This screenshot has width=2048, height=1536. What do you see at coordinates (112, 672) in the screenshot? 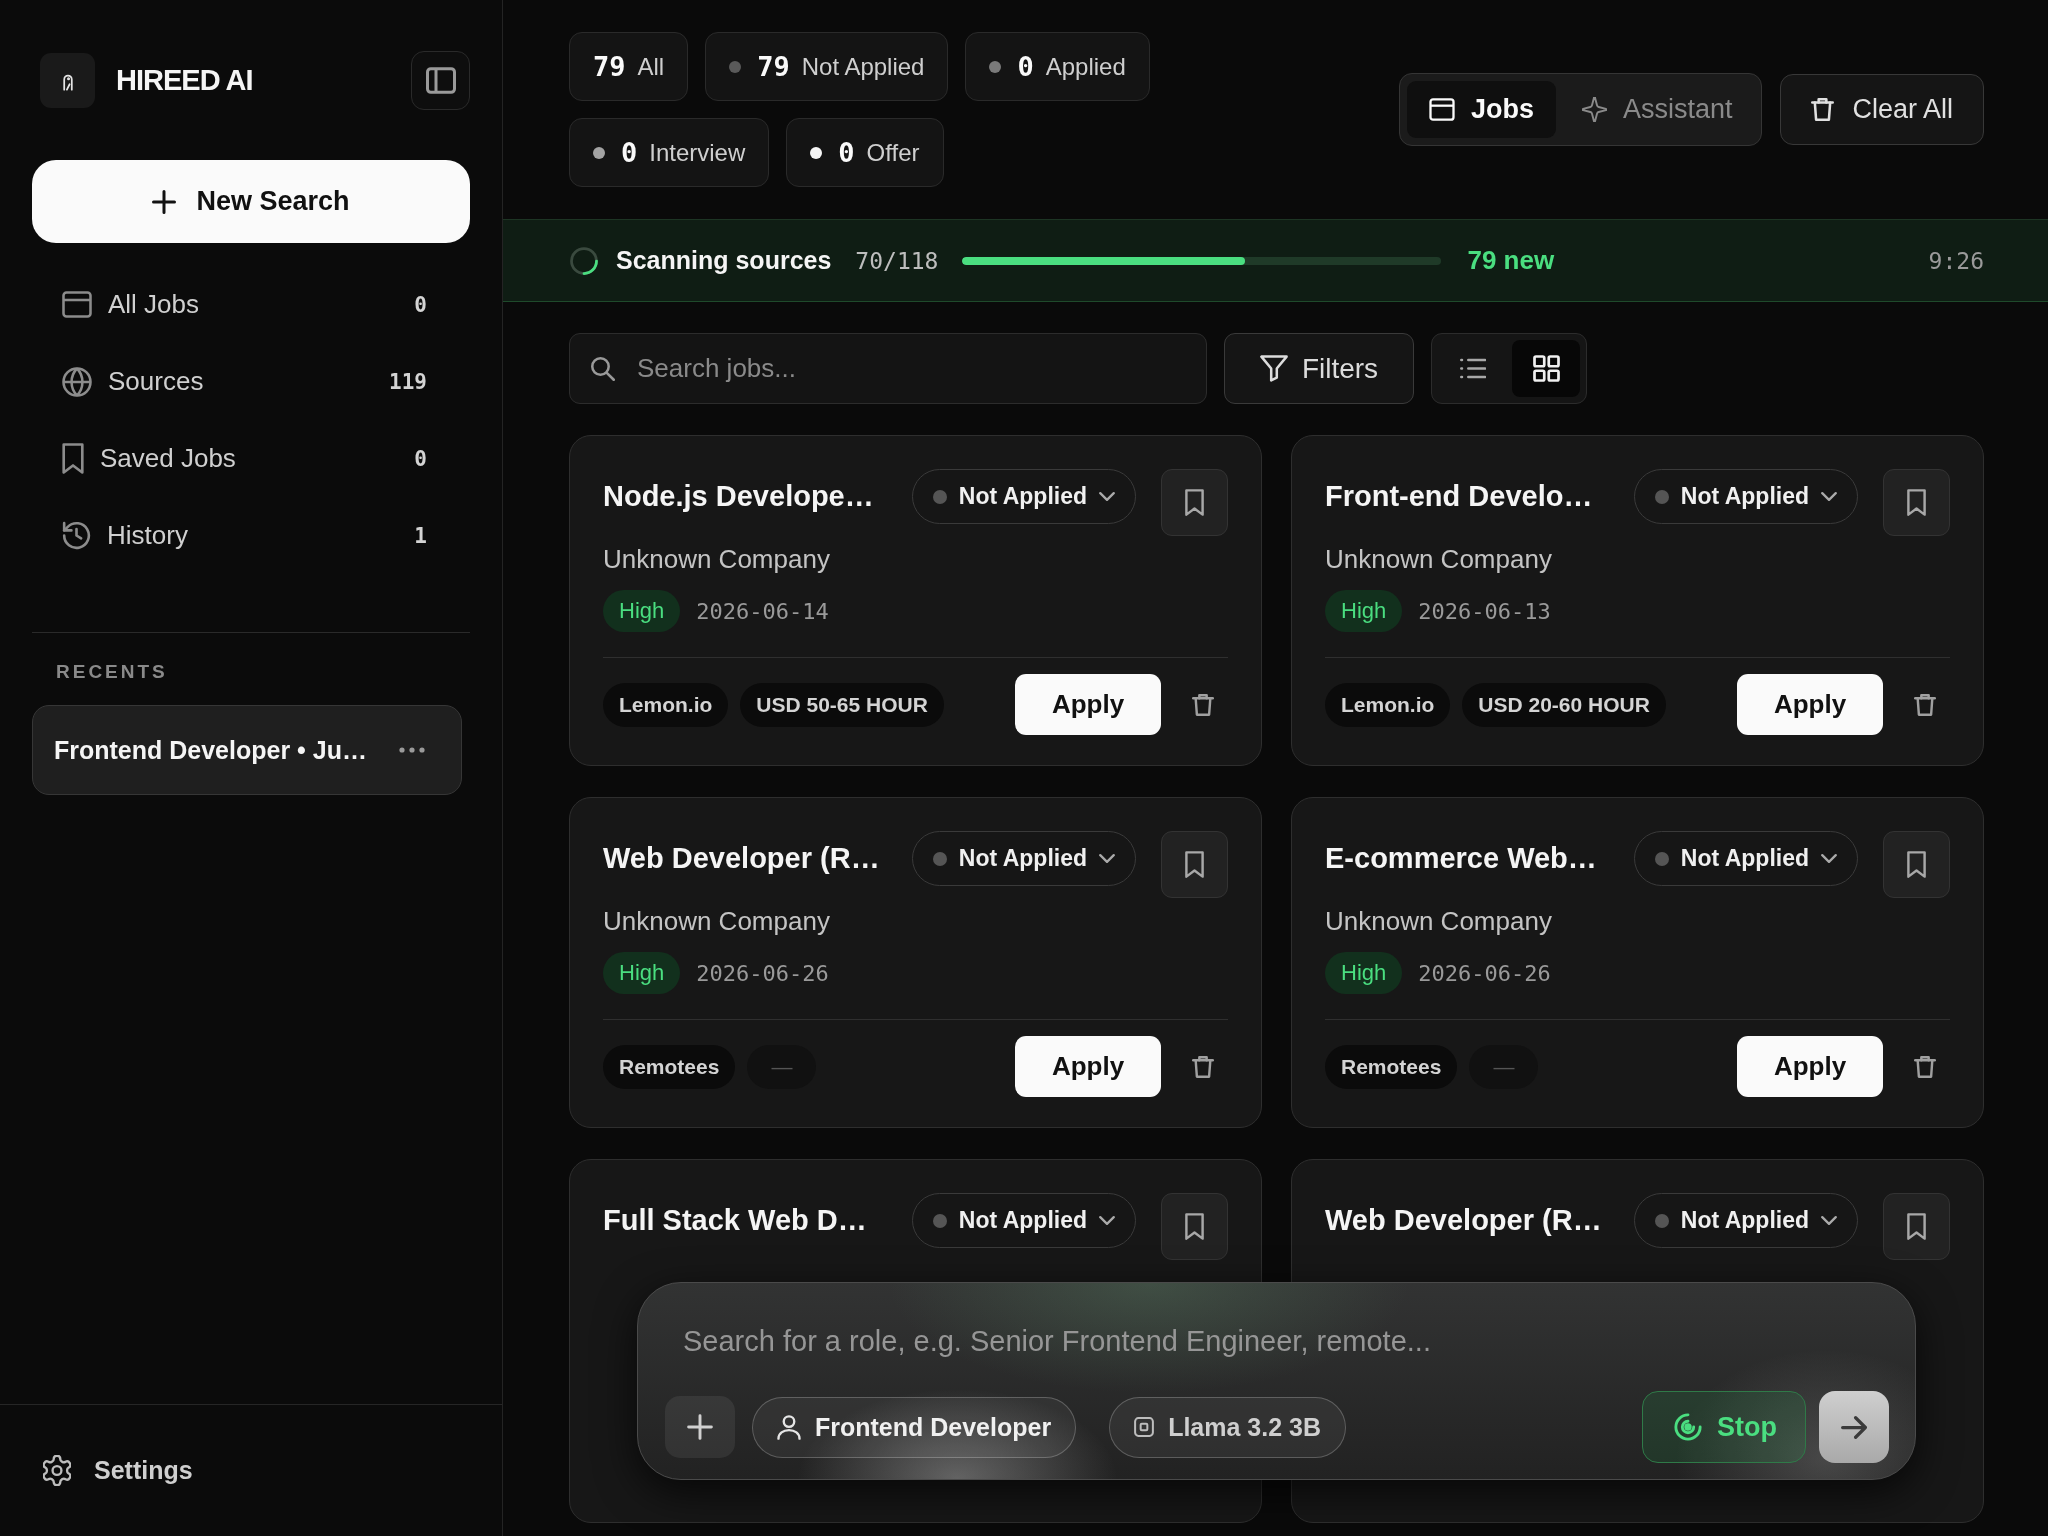
I see `section-heading: RECENTS` at bounding box center [112, 672].